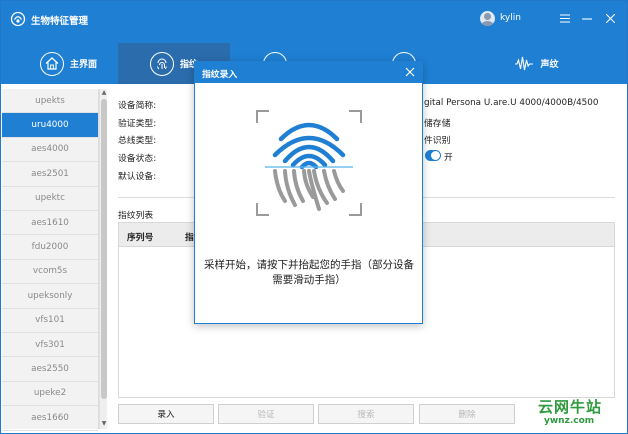  I want to click on device-status-toggle-label: 开, so click(448, 158).